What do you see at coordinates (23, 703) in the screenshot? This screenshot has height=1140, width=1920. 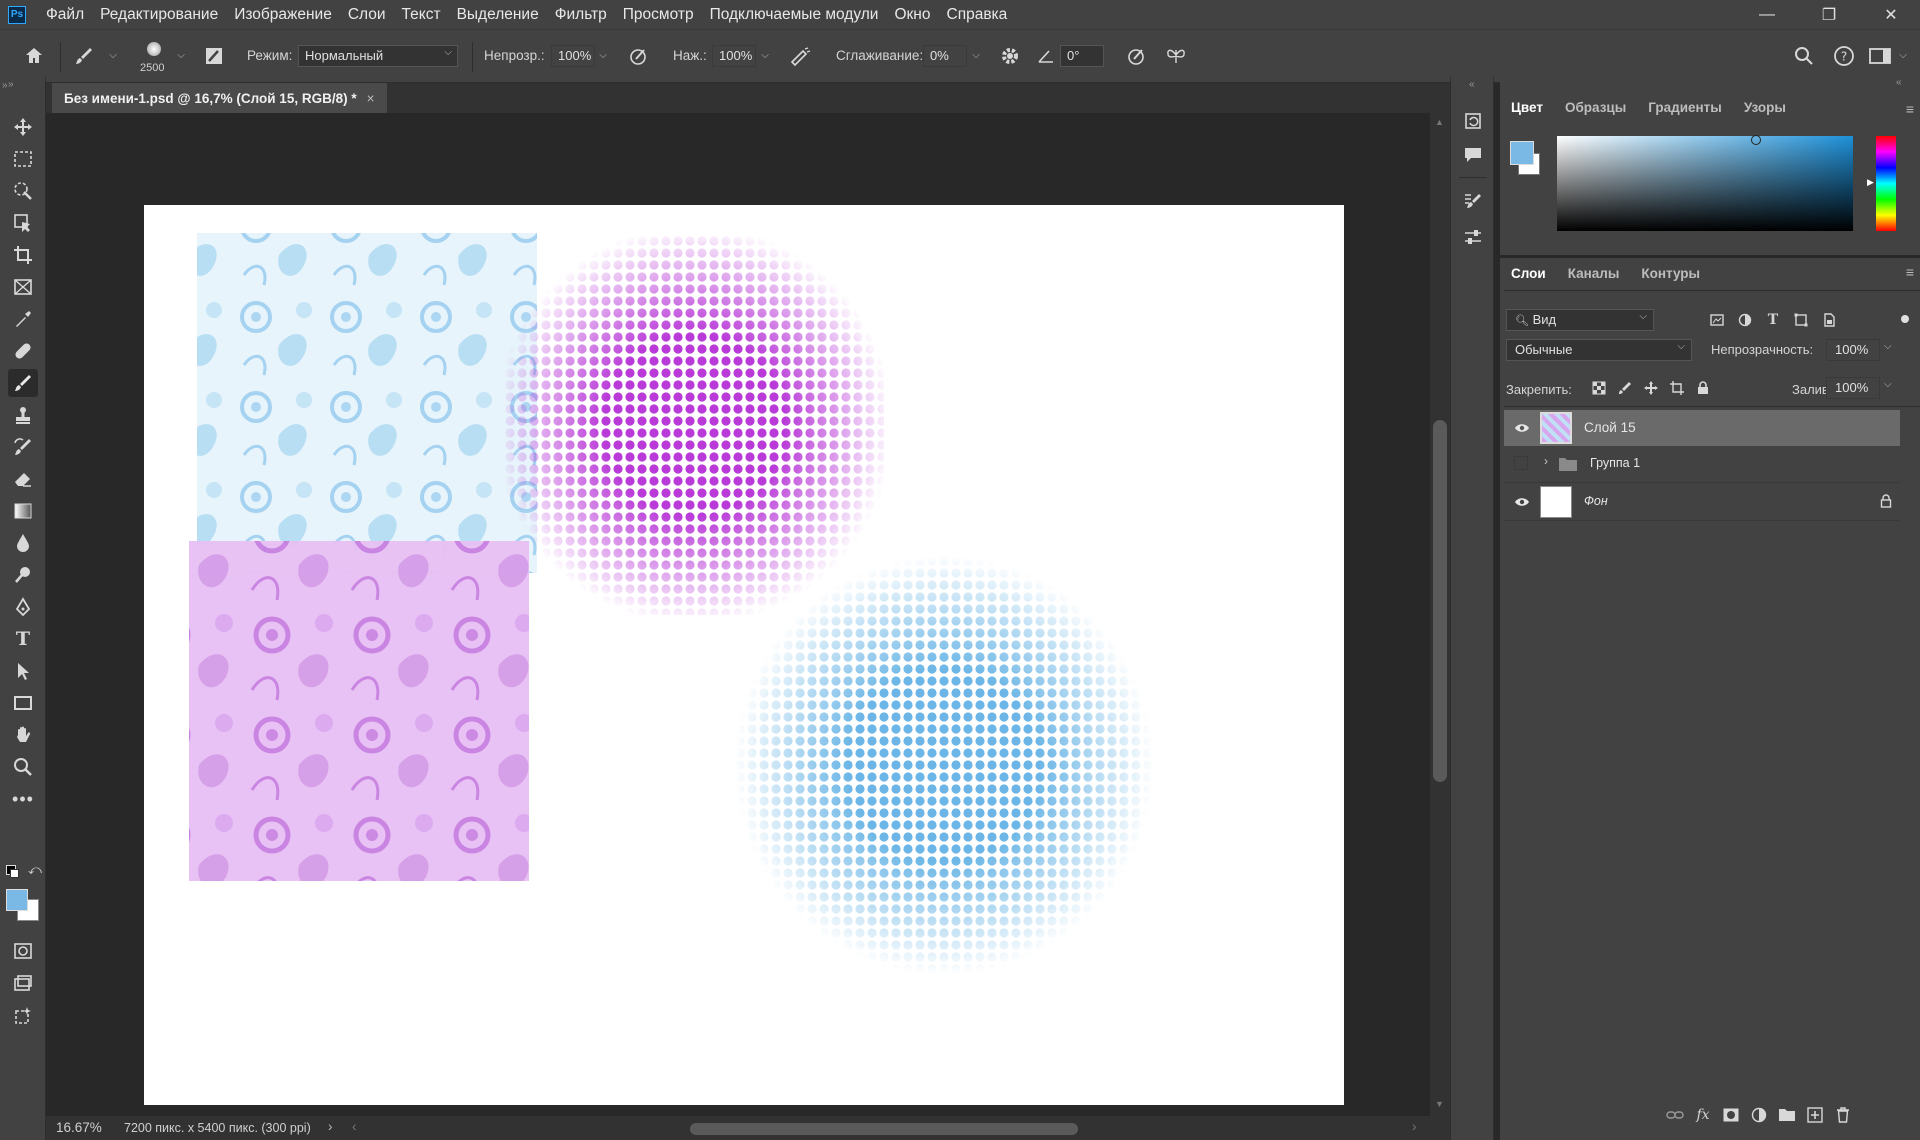 I see `rectangle-tool-icon` at bounding box center [23, 703].